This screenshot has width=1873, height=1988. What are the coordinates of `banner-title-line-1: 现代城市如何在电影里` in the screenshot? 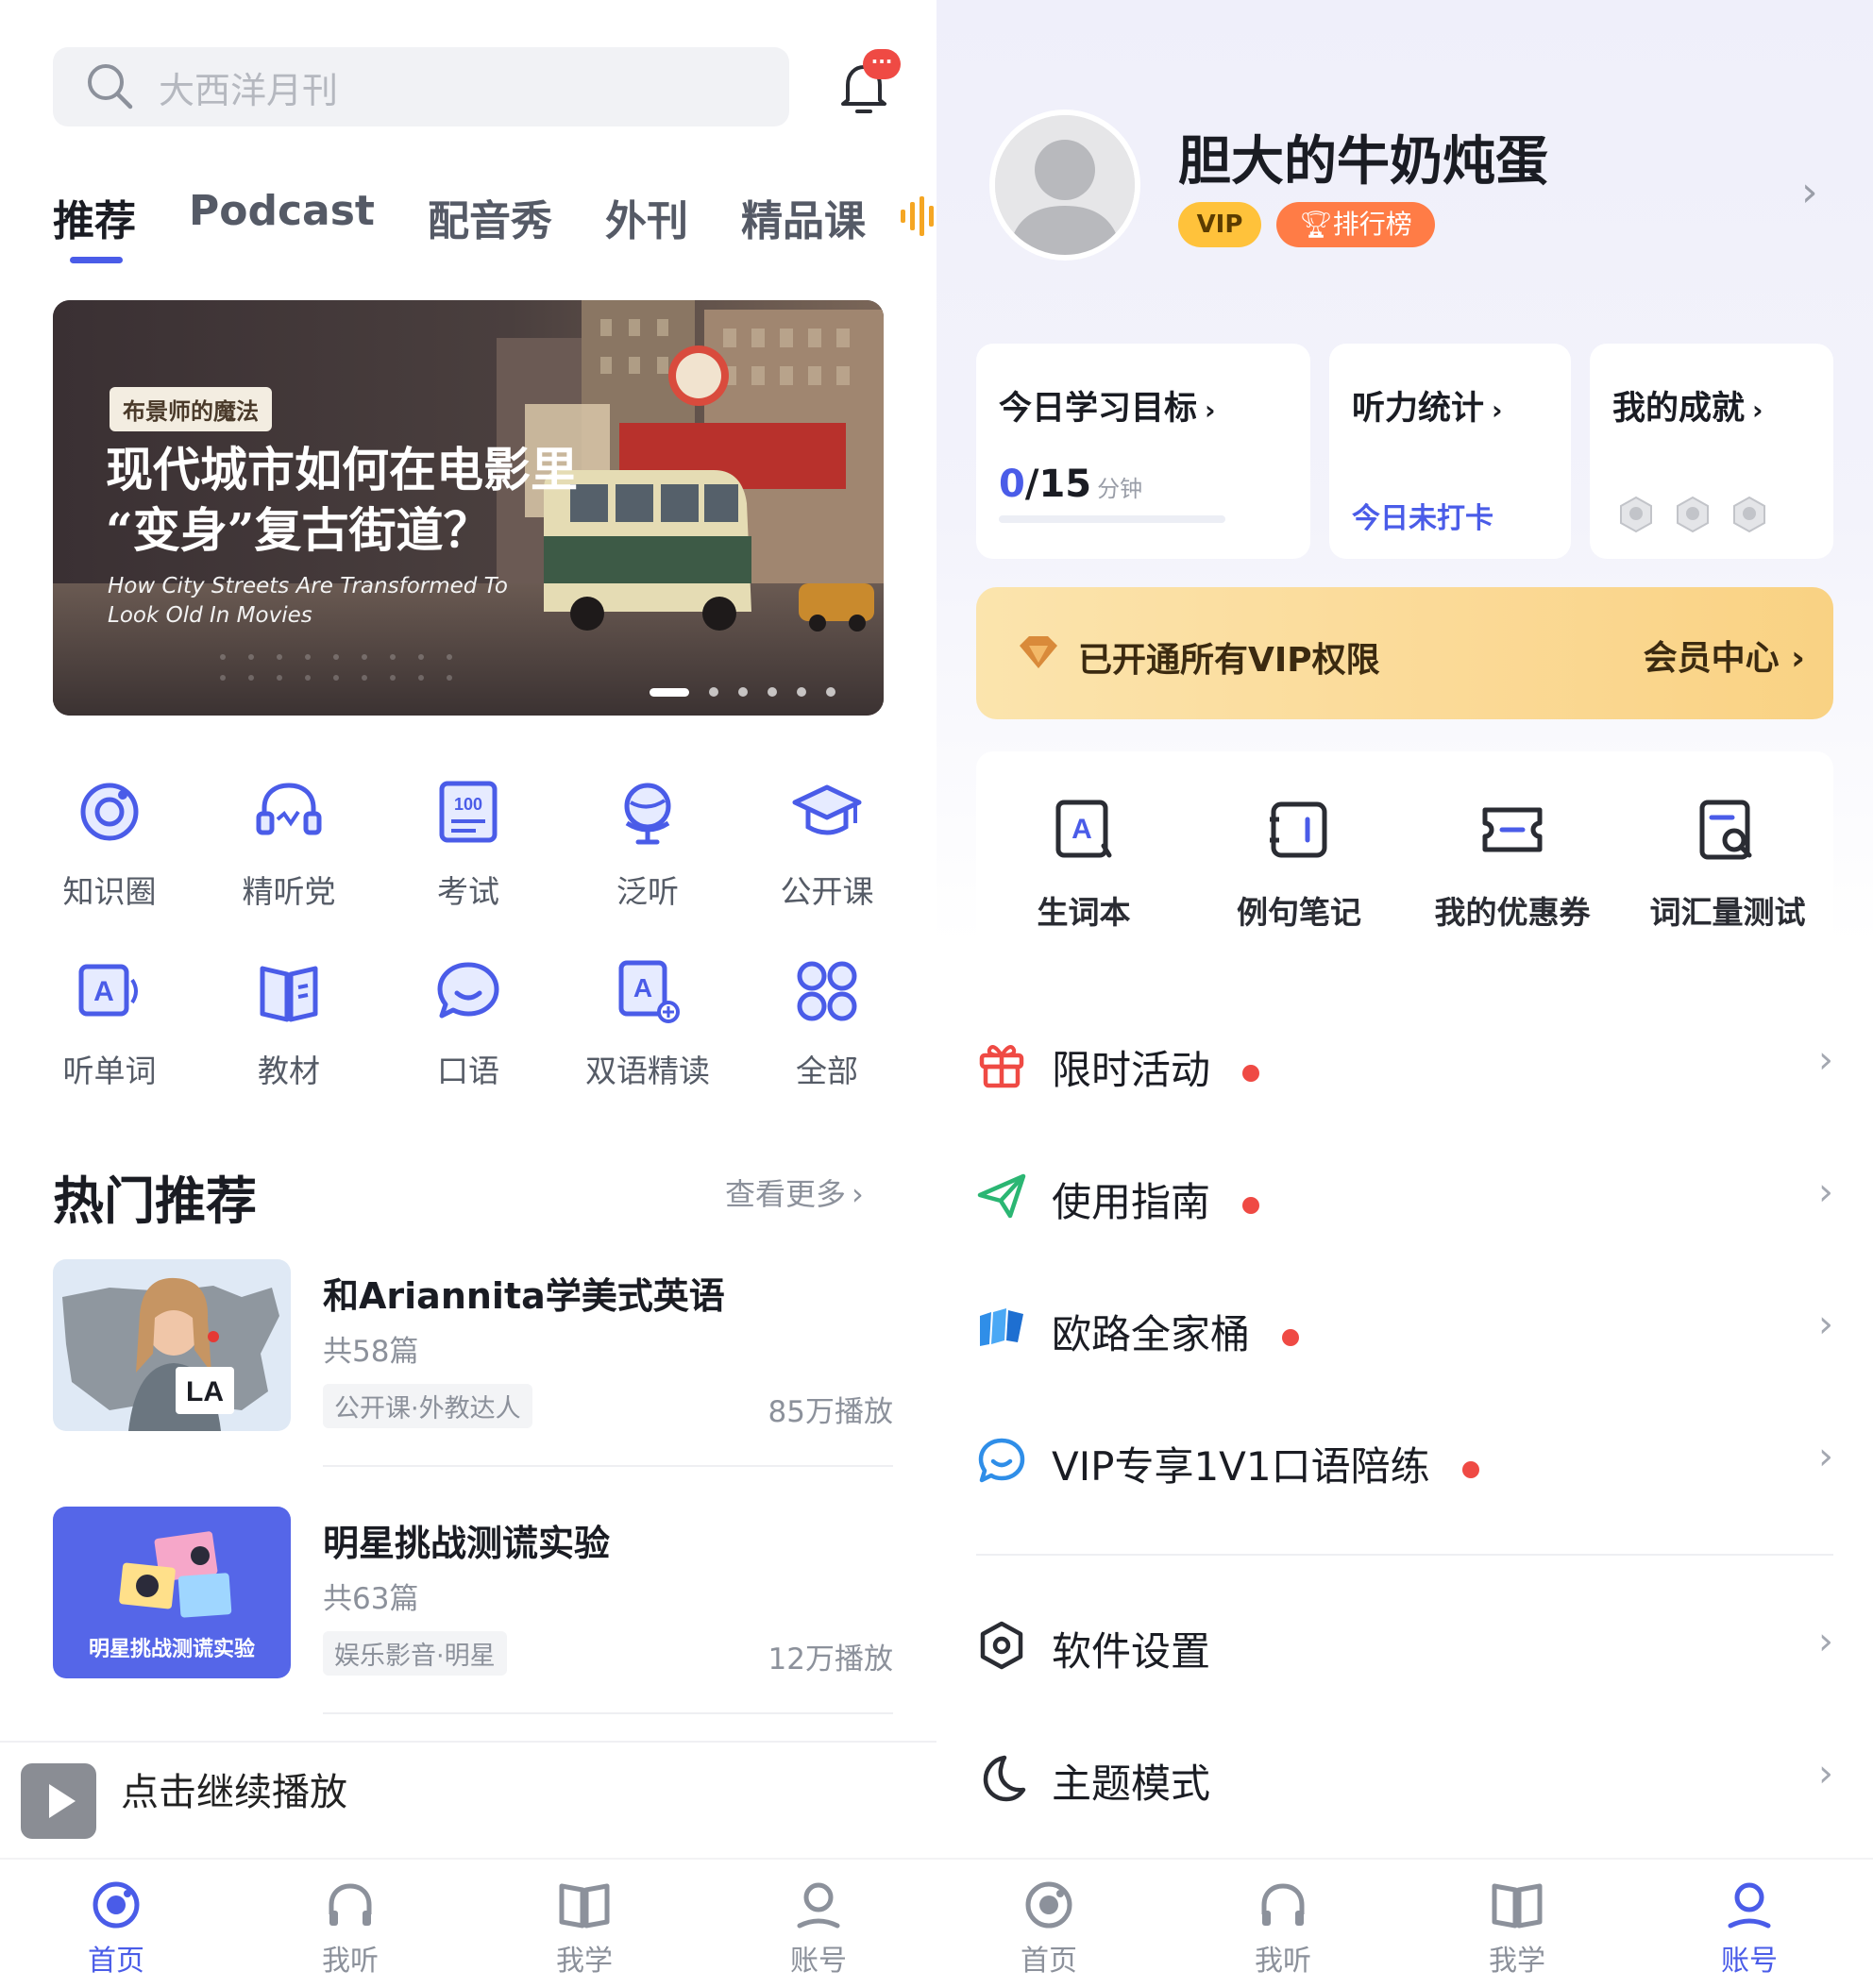 It's located at (342, 469).